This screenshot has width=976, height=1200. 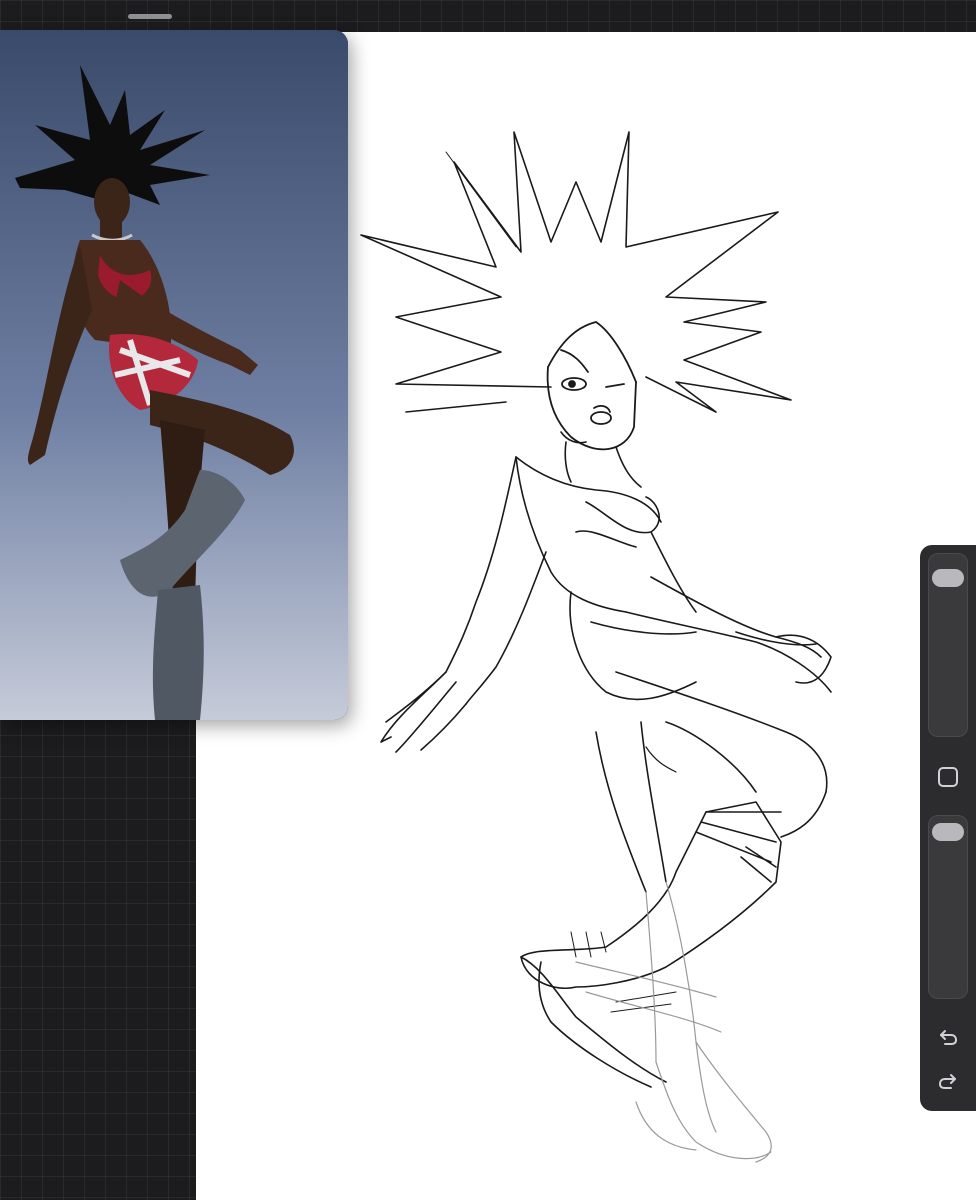 What do you see at coordinates (150, 16) in the screenshot?
I see `top-drag-handle` at bounding box center [150, 16].